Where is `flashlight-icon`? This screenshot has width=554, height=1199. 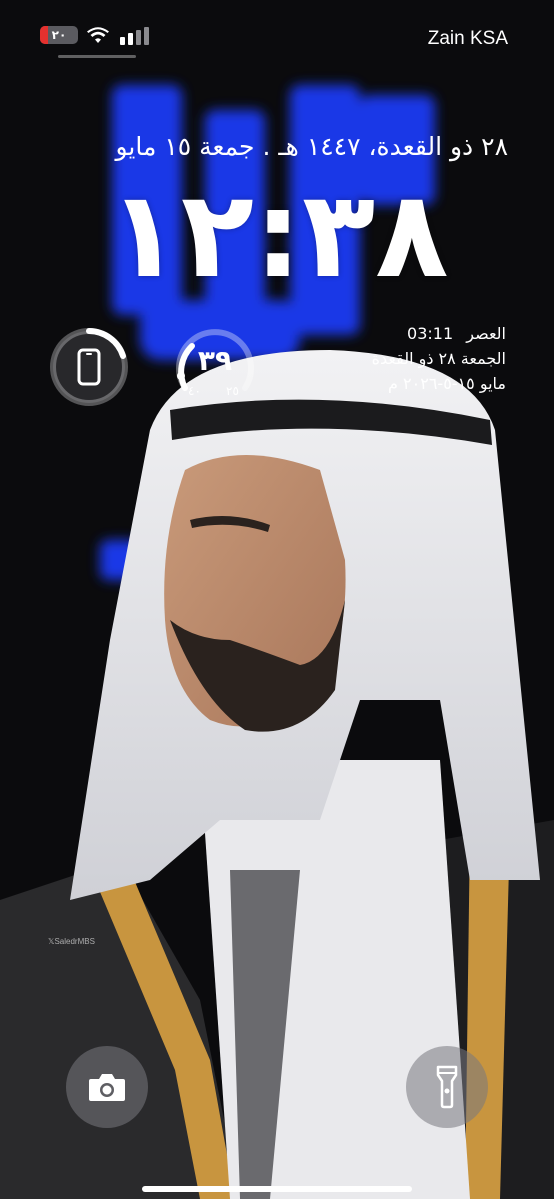
flashlight-icon is located at coordinates (447, 1087).